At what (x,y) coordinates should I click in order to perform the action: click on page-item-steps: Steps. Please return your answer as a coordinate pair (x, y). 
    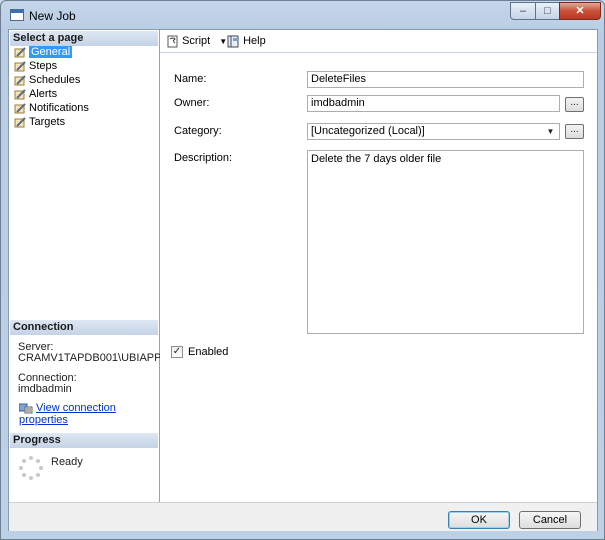
    Looking at the image, I should click on (35, 66).